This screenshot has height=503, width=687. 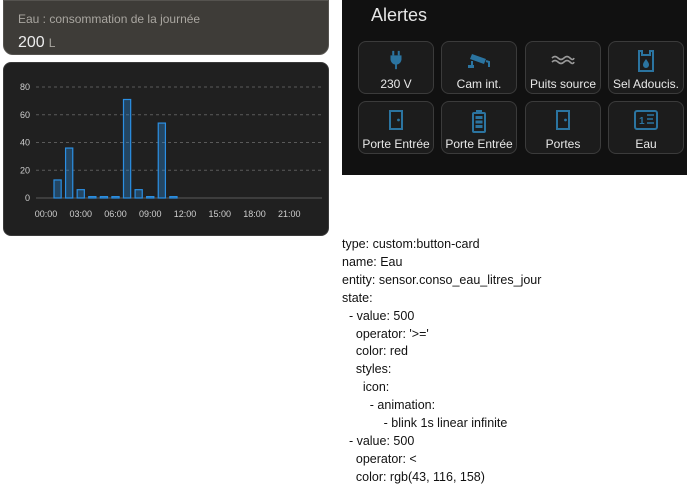 I want to click on sensor-value-number: 200, so click(x=31, y=42).